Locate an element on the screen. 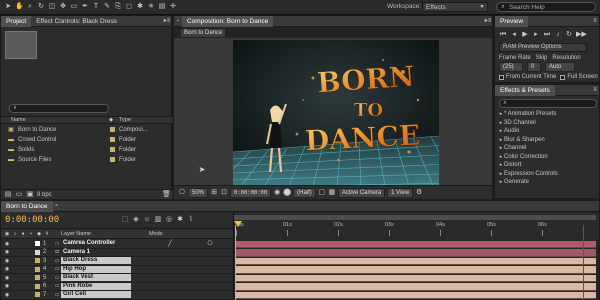 Image resolution: width=600 pixels, height=300 pixels. comp-options-icon: ⚙ is located at coordinates (419, 193).